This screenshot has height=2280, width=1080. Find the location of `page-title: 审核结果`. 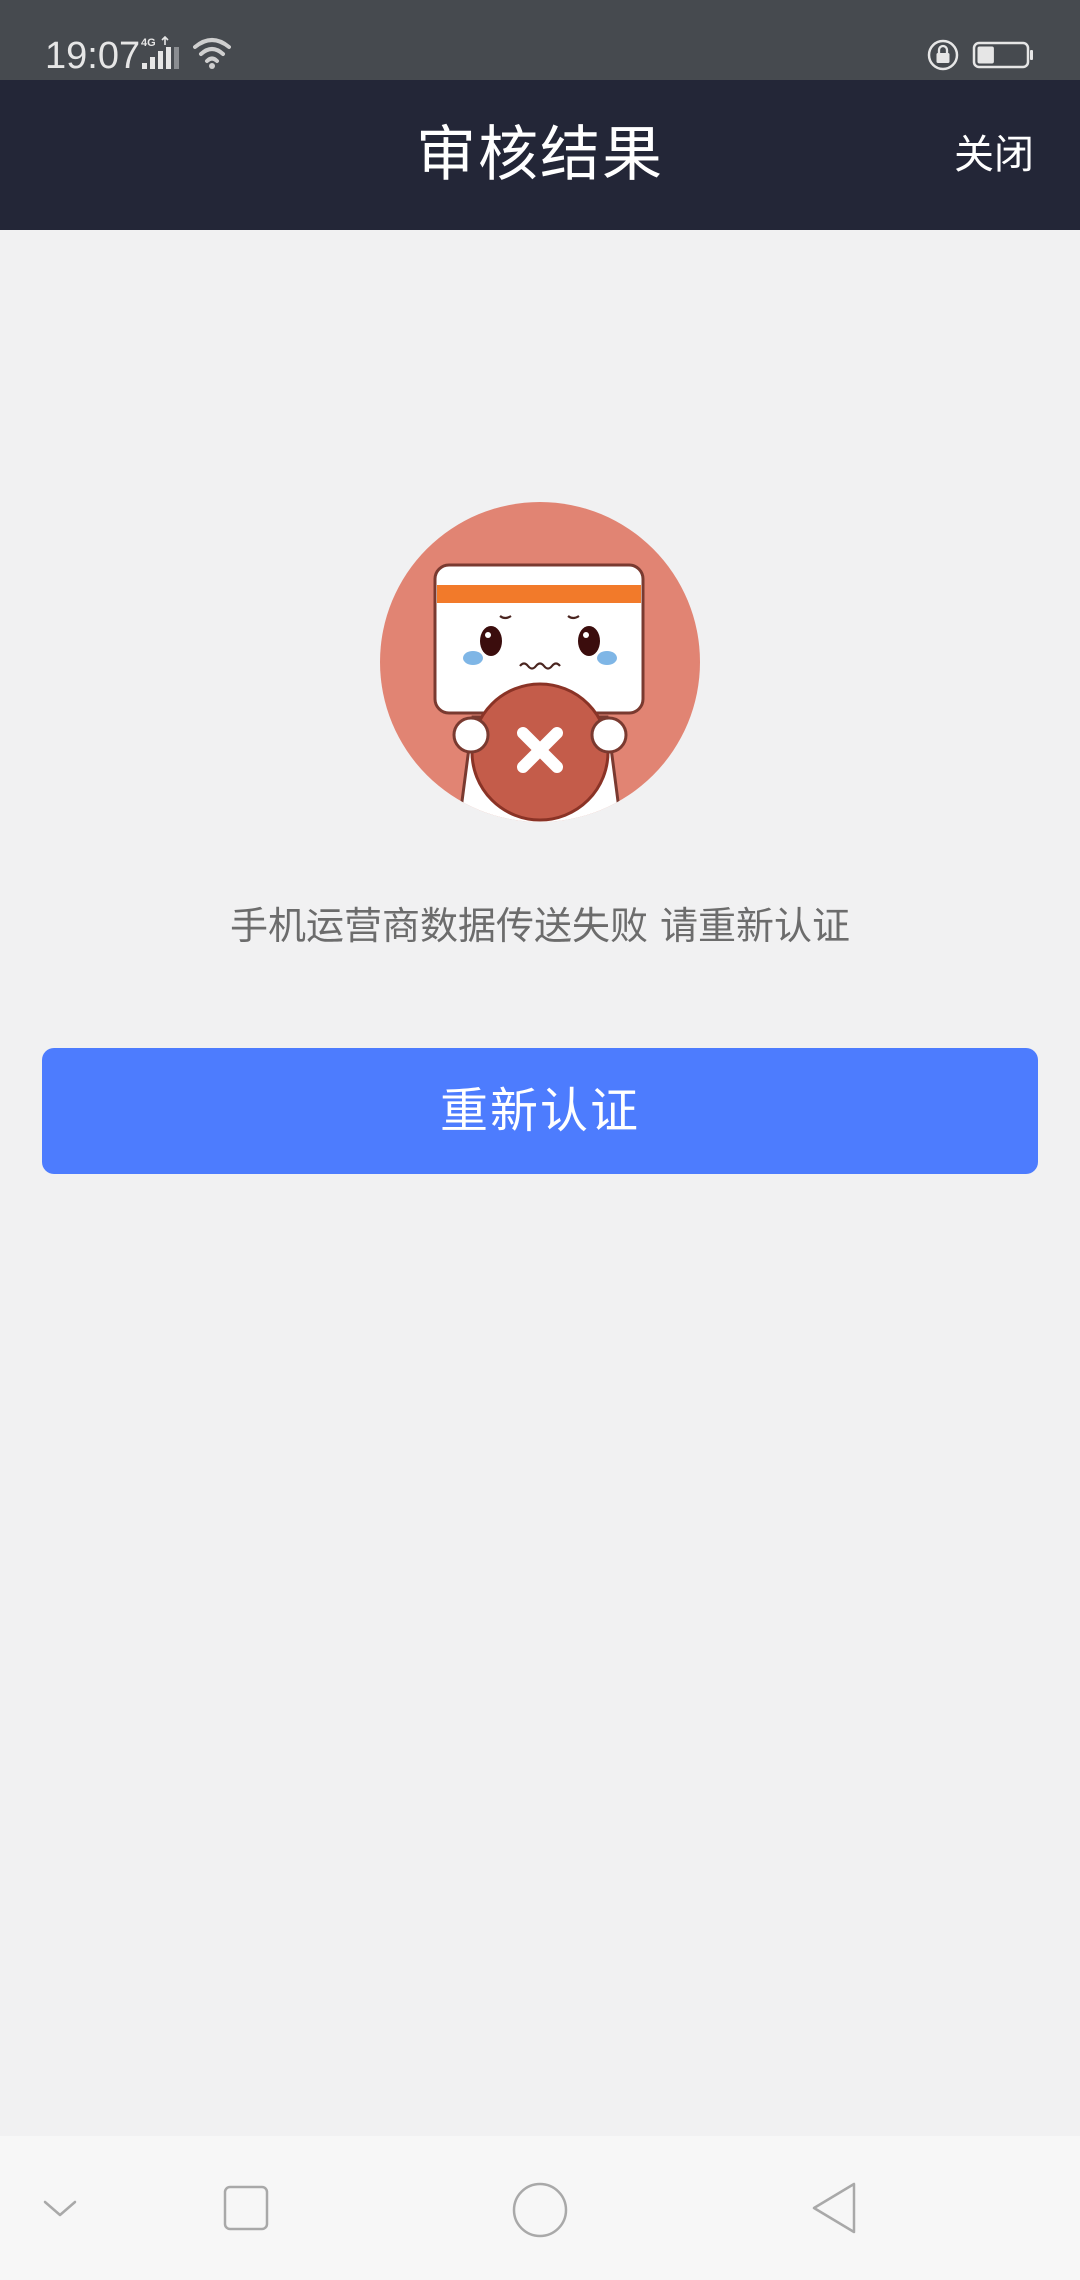

page-title: 审核结果 is located at coordinates (540, 155).